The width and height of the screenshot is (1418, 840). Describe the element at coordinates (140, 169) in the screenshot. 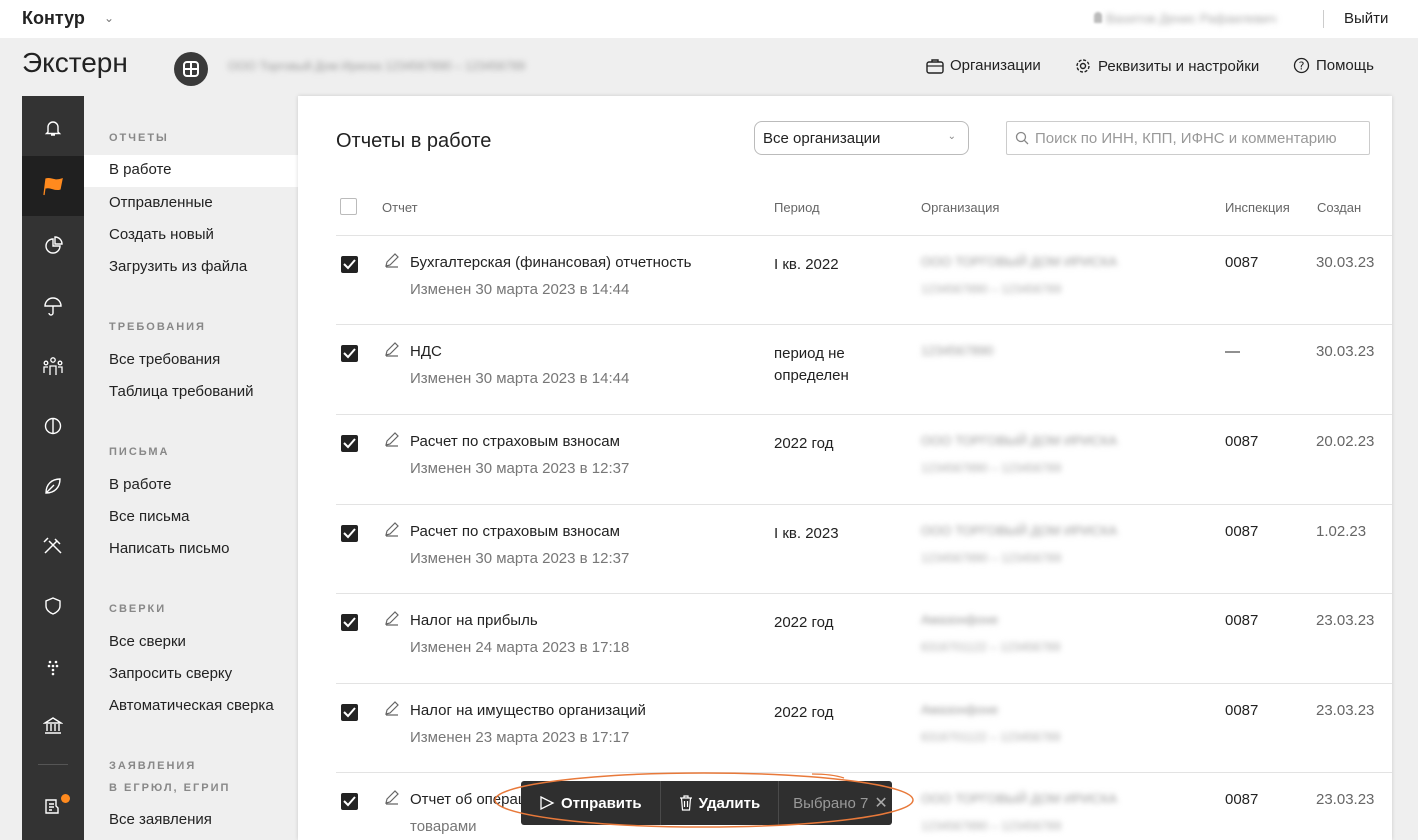

I see `nav-reports-in-progress: В работе` at that location.